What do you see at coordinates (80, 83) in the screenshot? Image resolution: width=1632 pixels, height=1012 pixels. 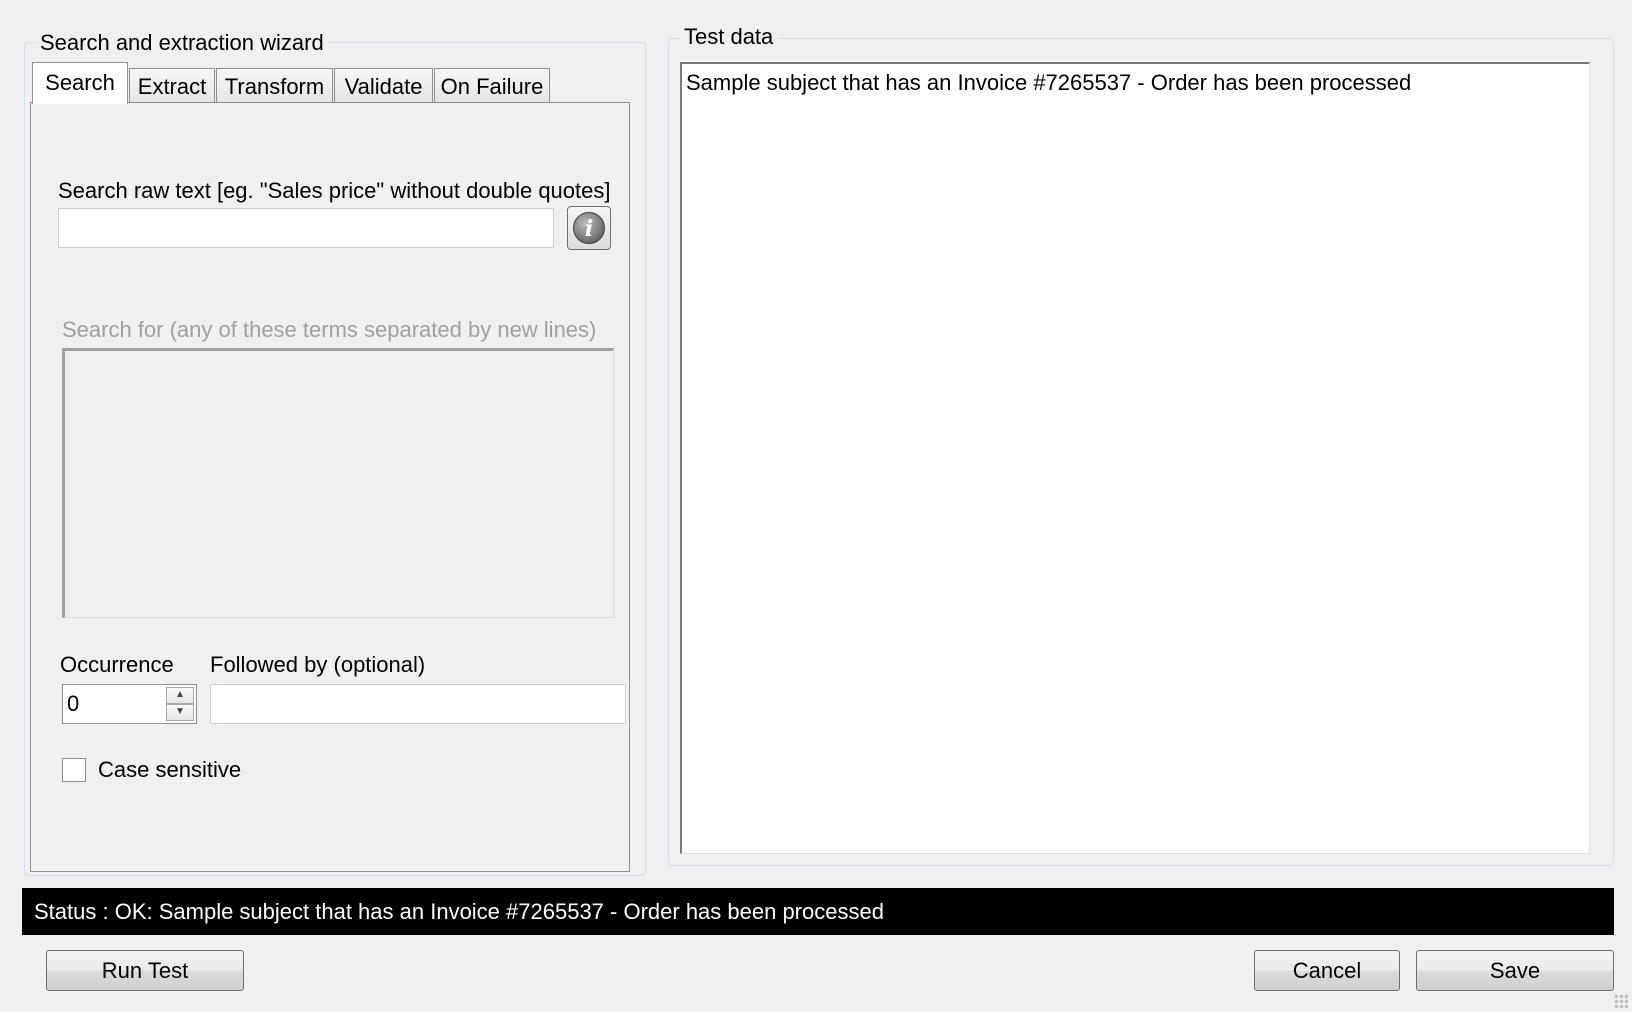 I see `tab-search: Search` at bounding box center [80, 83].